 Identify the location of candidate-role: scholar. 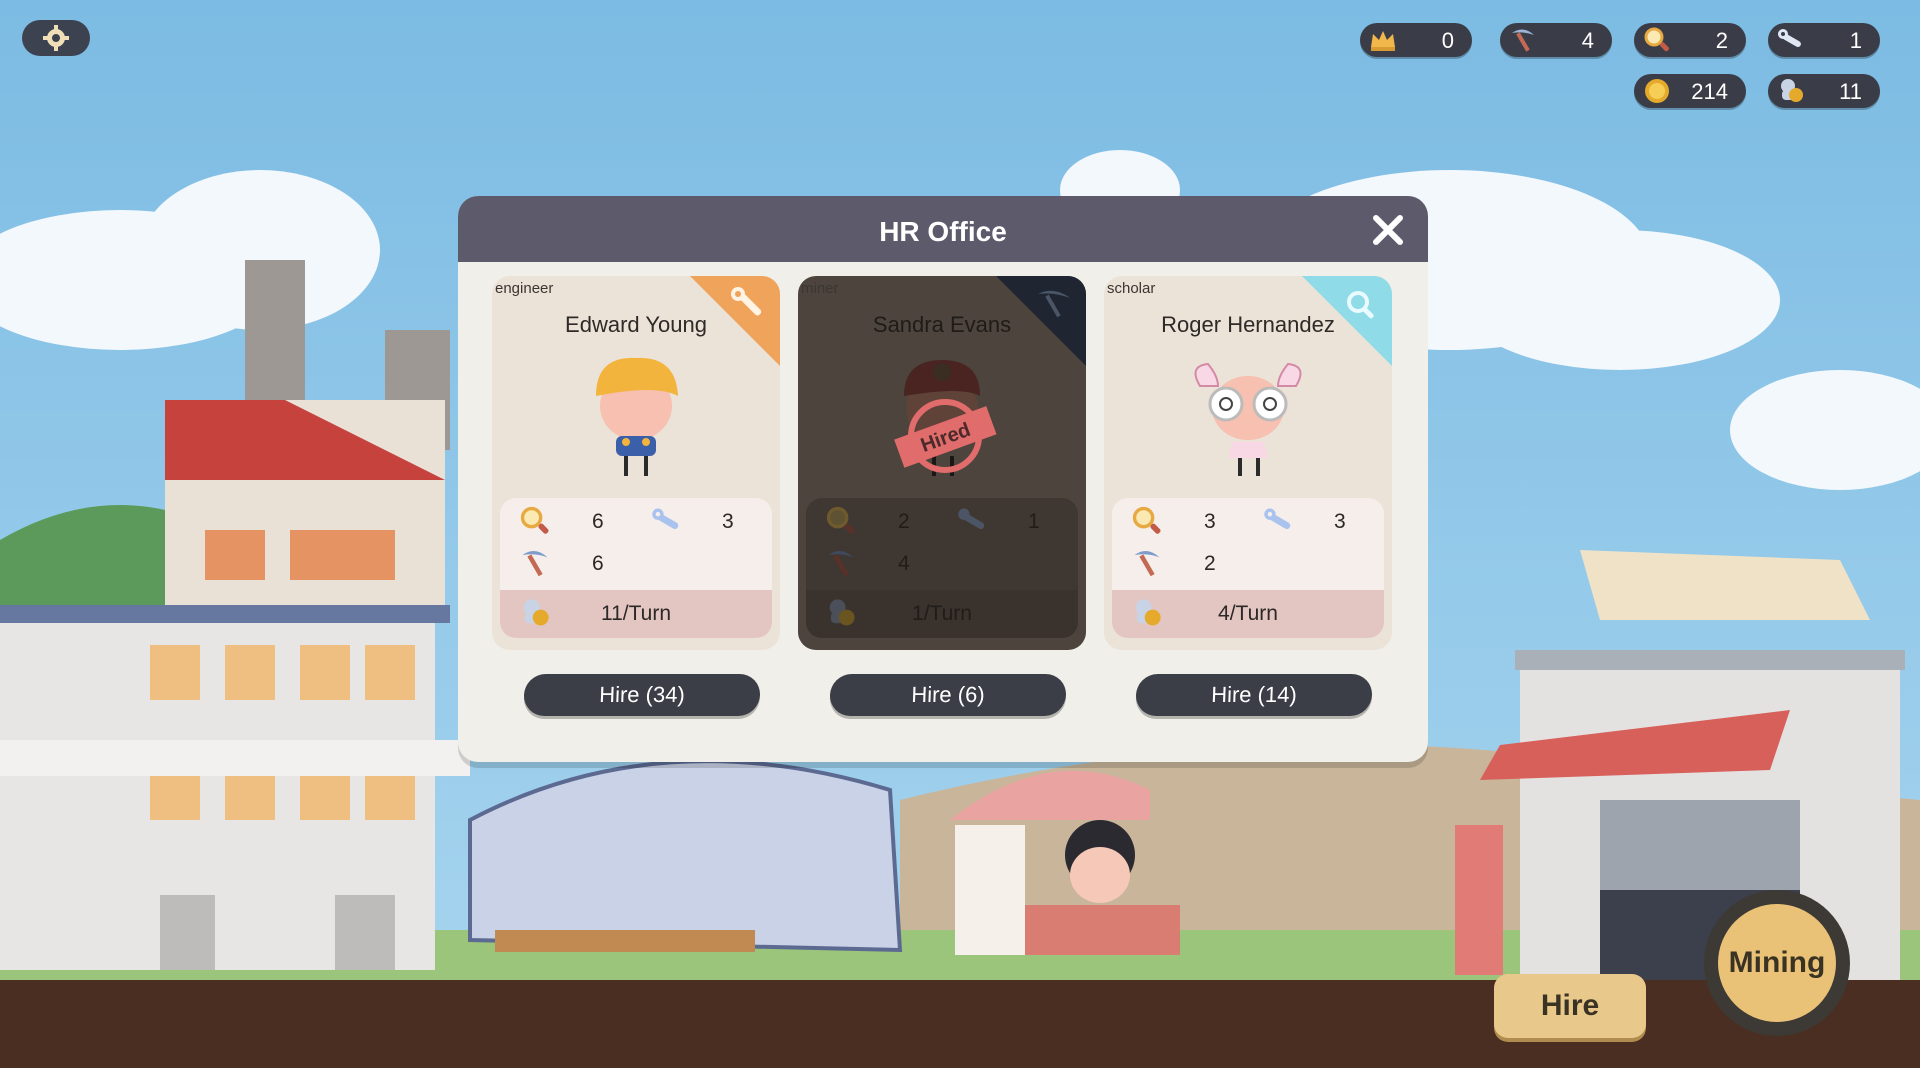
(1131, 288).